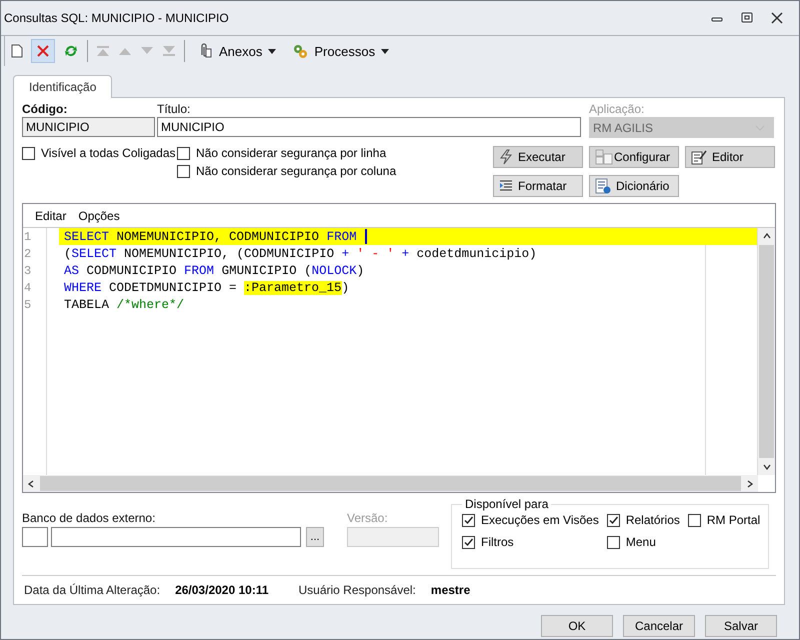  I want to click on window-title: Consultas SQL: MUNICIPIO - MUNICIPIO, so click(116, 18).